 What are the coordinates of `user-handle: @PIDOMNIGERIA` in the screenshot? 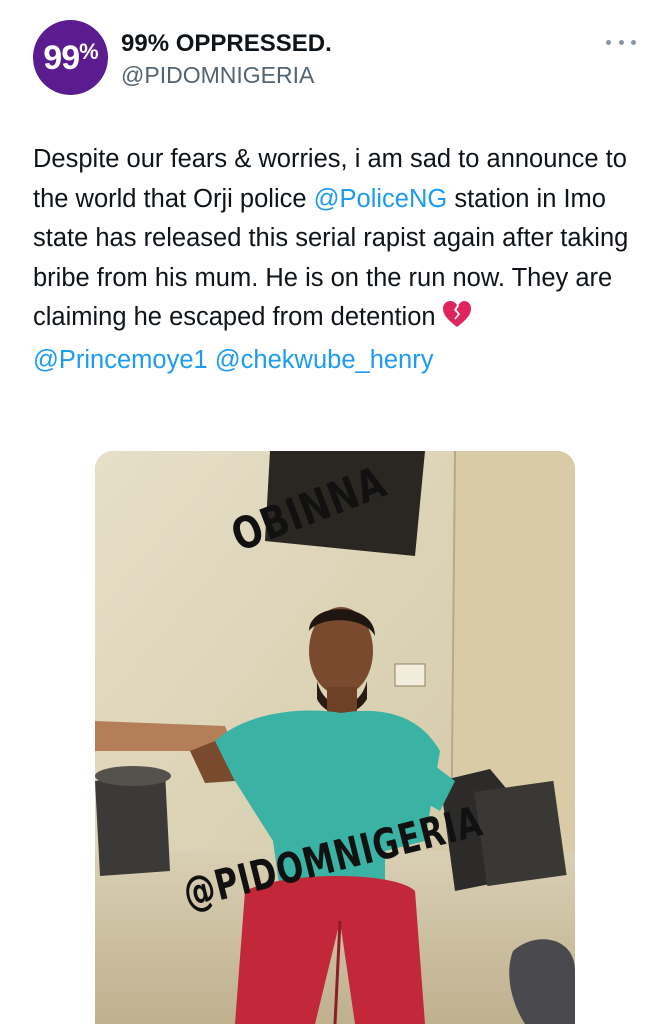 It's located at (217, 75).